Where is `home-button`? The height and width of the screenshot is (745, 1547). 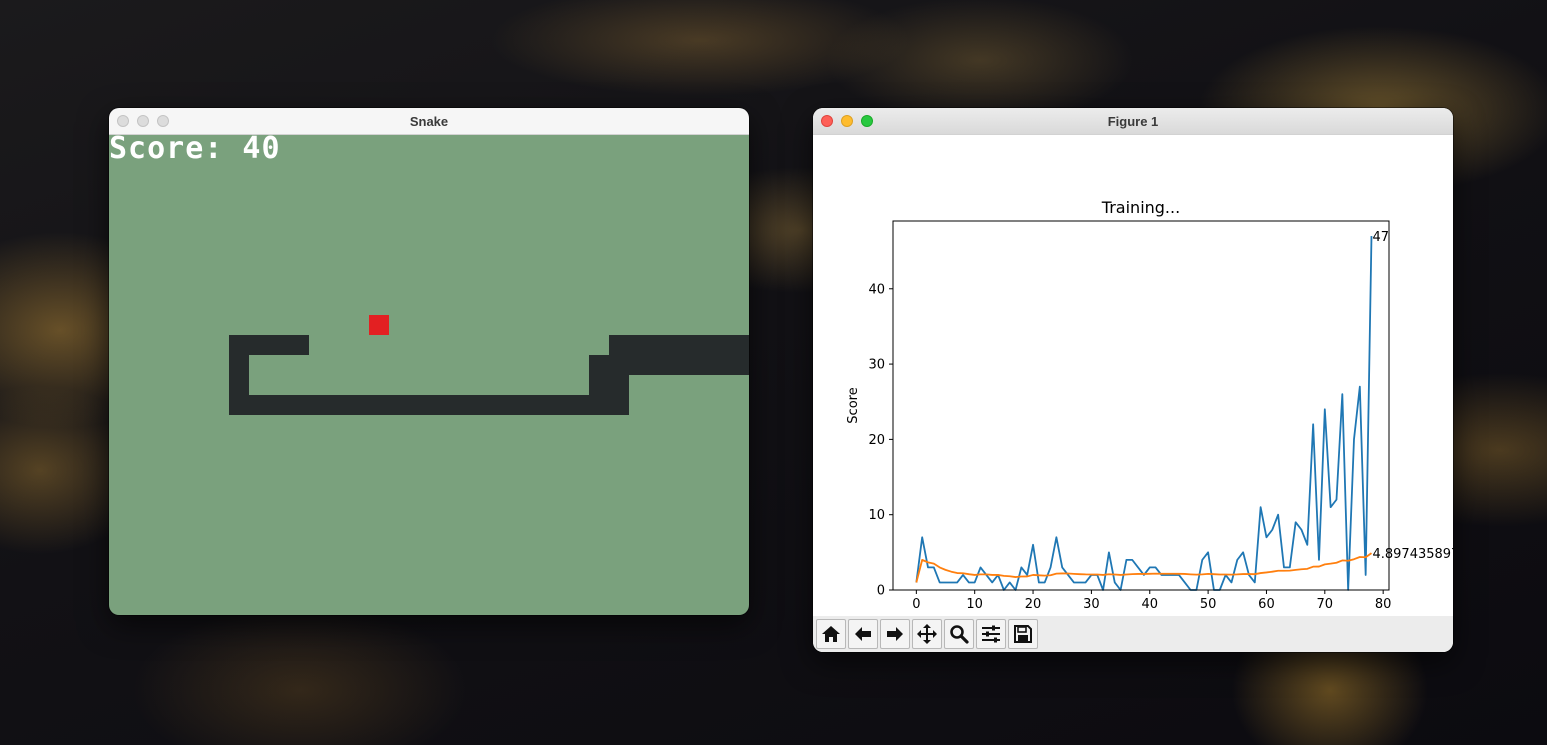 home-button is located at coordinates (831, 634).